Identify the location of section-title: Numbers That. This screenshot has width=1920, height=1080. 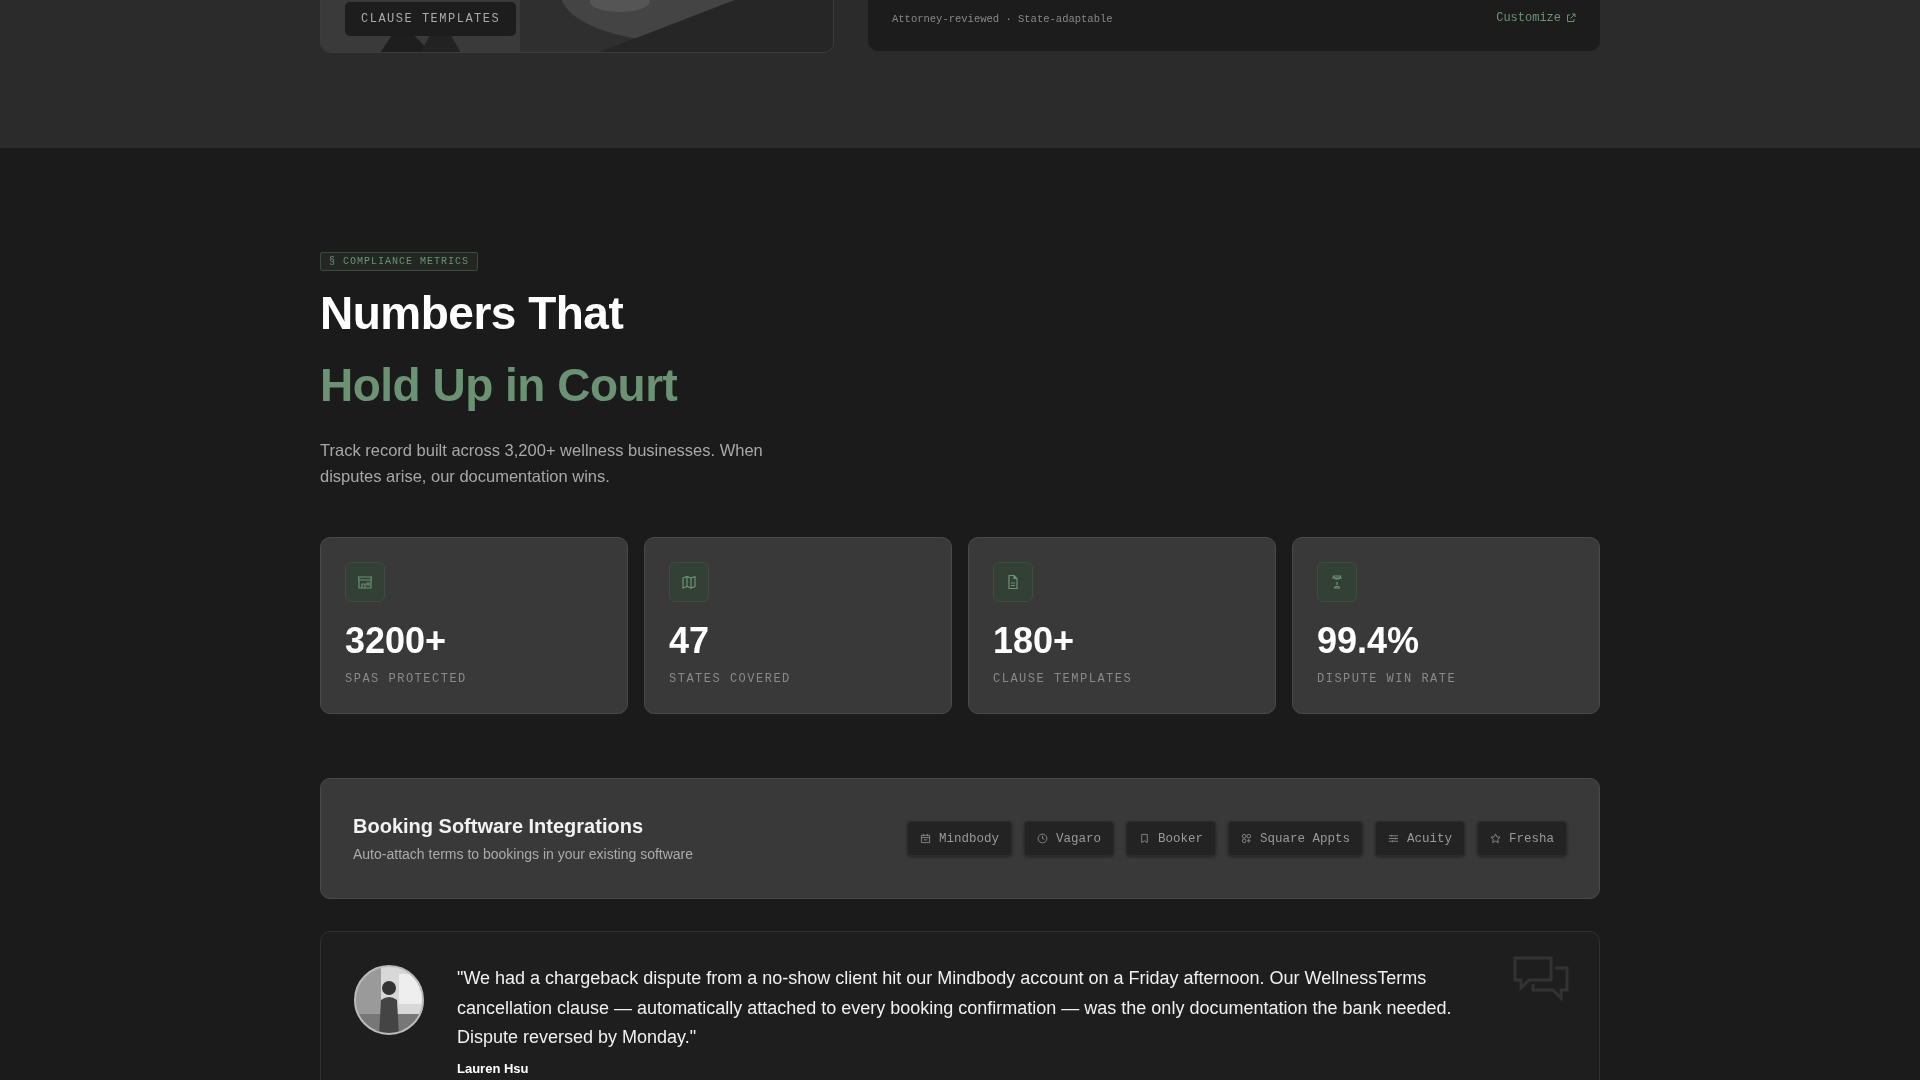
(472, 313).